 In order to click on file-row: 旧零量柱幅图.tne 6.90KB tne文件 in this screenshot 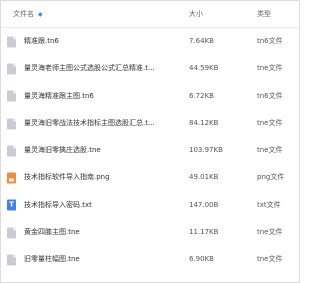, I will do `click(150, 259)`.